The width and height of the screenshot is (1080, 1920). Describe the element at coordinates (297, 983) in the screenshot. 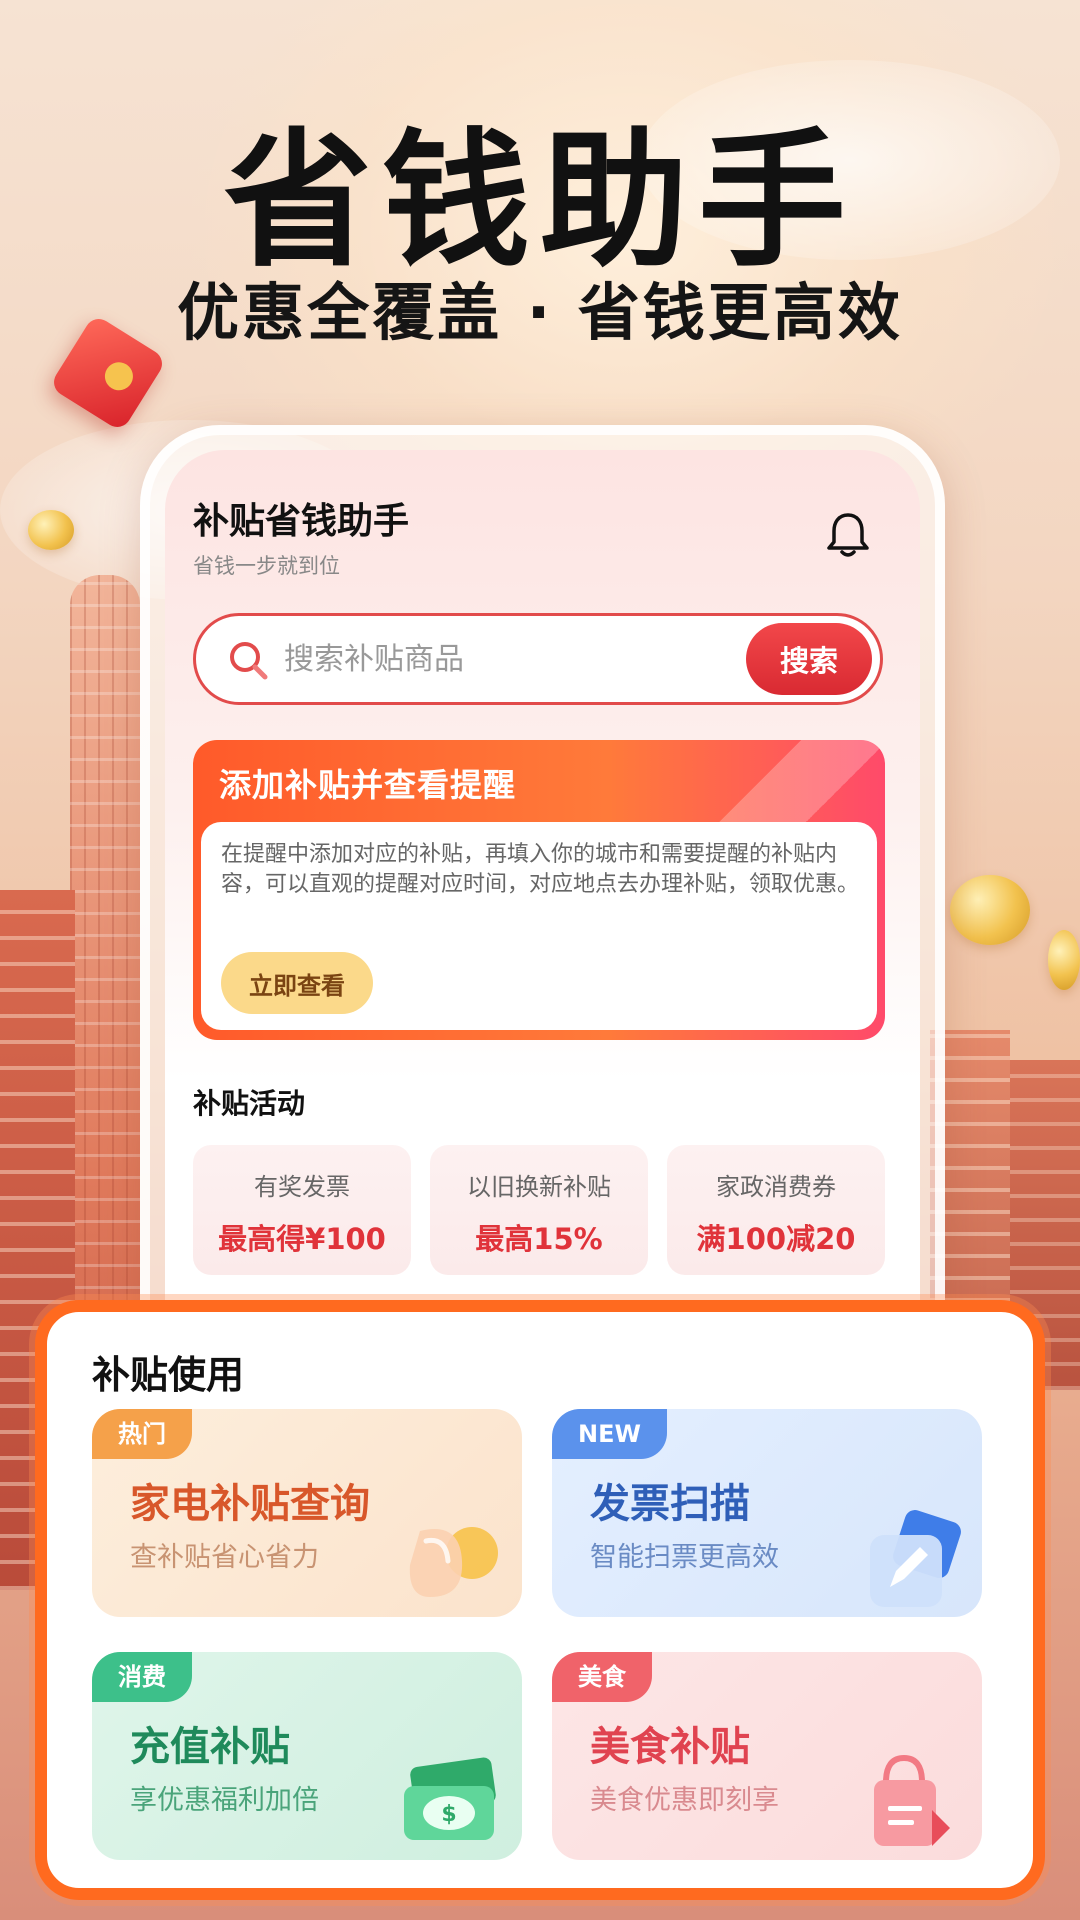

I see `view-now-button: 立即查看` at that location.